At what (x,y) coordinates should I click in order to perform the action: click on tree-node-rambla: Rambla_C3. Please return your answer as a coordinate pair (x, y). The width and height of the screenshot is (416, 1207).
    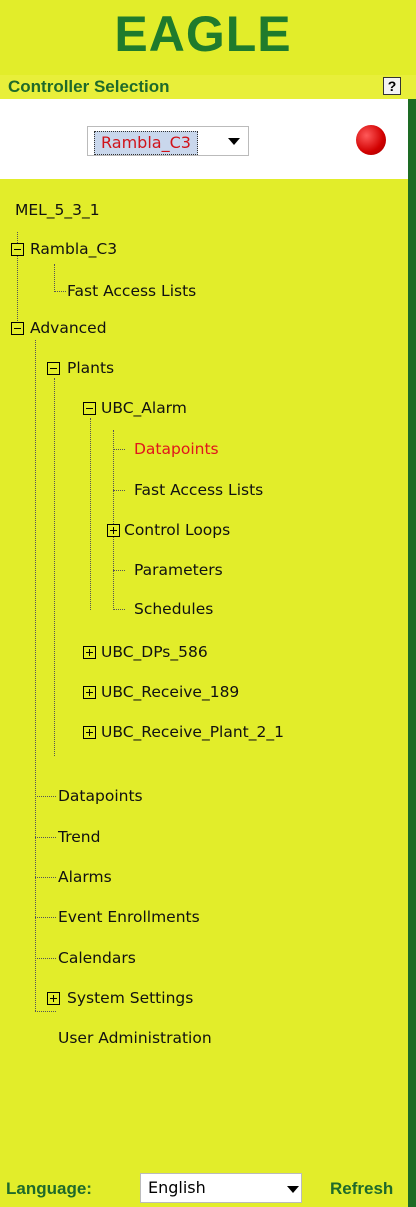
    Looking at the image, I should click on (73, 249).